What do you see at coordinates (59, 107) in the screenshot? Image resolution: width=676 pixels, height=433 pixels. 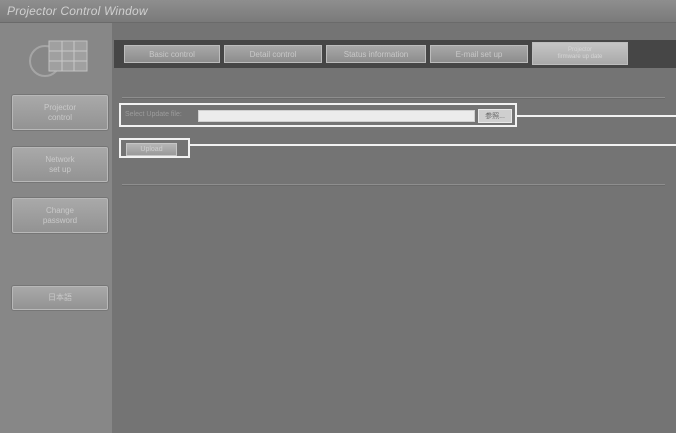 I see `sidebar-item-label: Projector` at bounding box center [59, 107].